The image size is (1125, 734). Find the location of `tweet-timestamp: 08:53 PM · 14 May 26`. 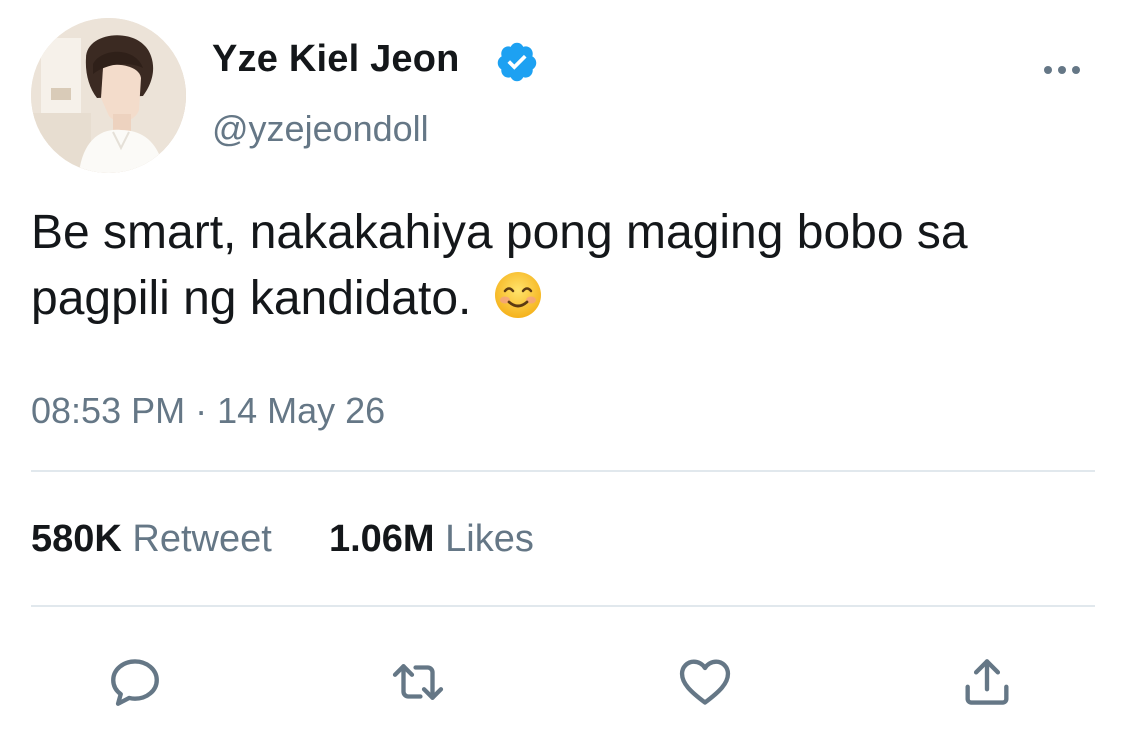

tweet-timestamp: 08:53 PM · 14 May 26 is located at coordinates (208, 411).